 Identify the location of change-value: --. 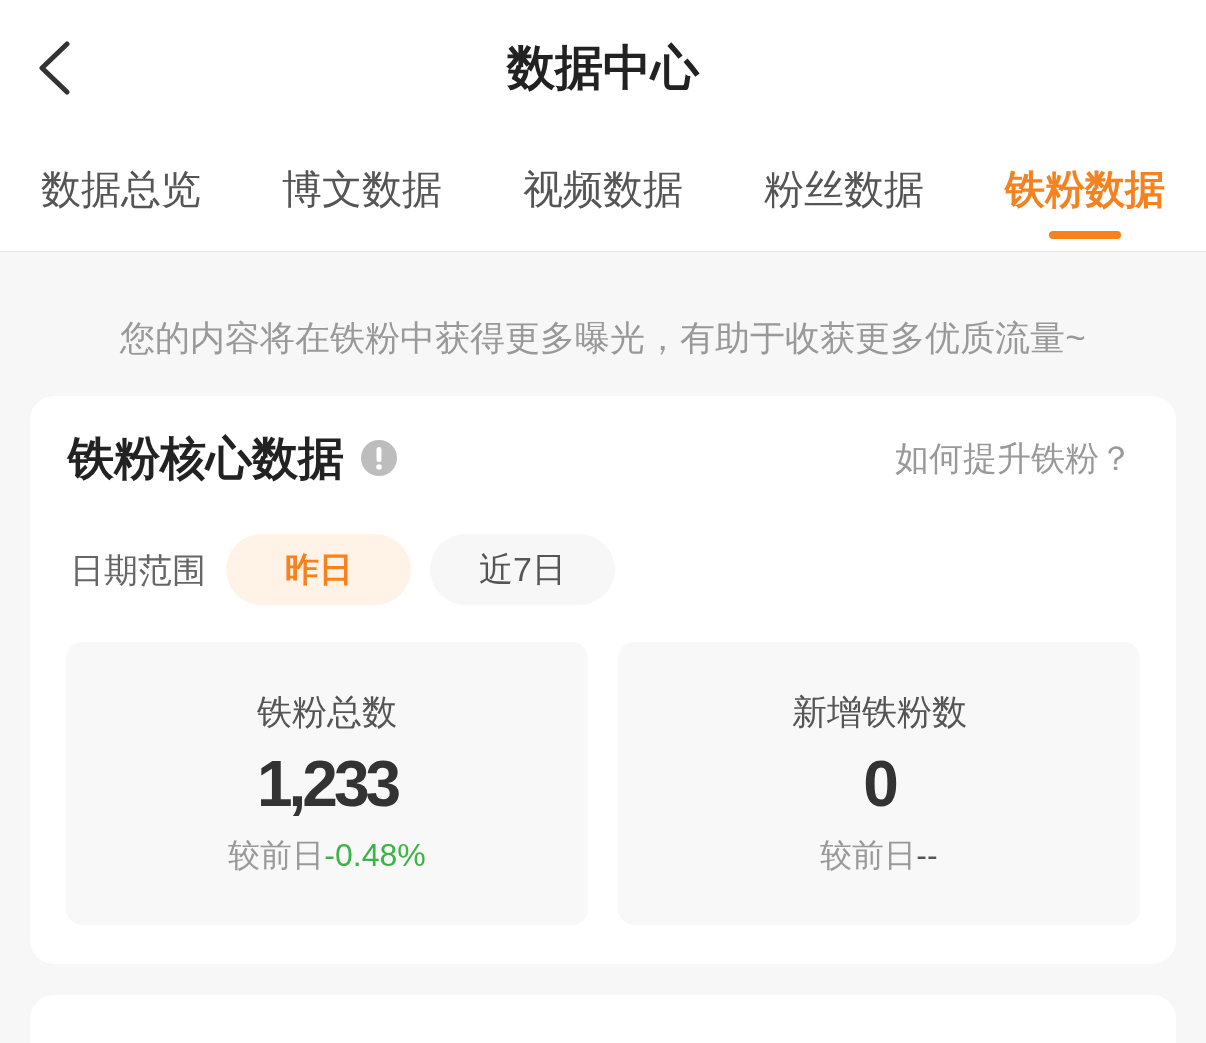
(927, 855).